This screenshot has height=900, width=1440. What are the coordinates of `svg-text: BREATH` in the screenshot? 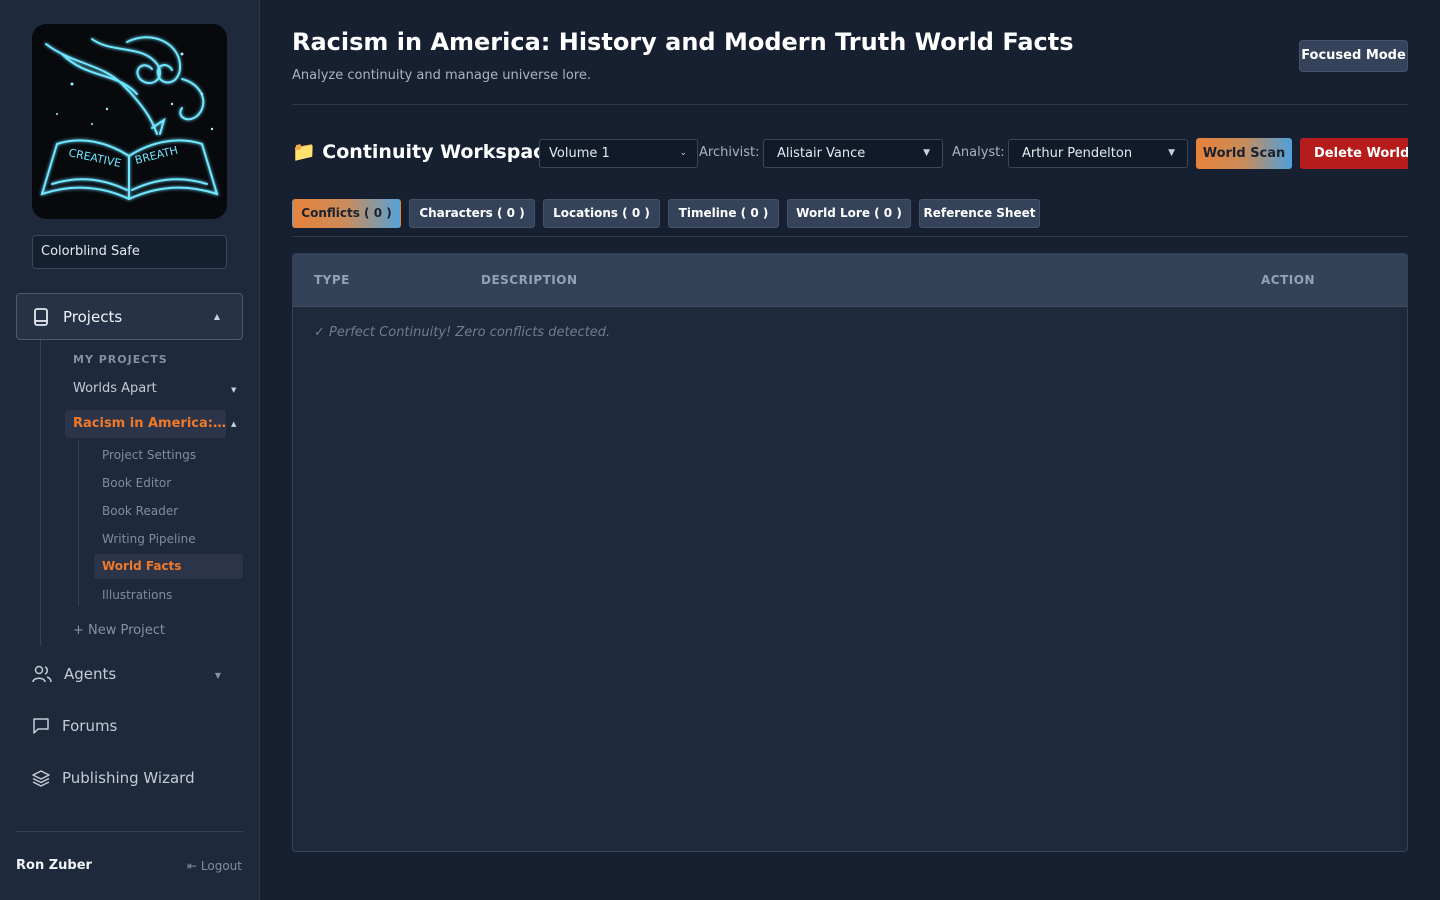 It's located at (157, 155).